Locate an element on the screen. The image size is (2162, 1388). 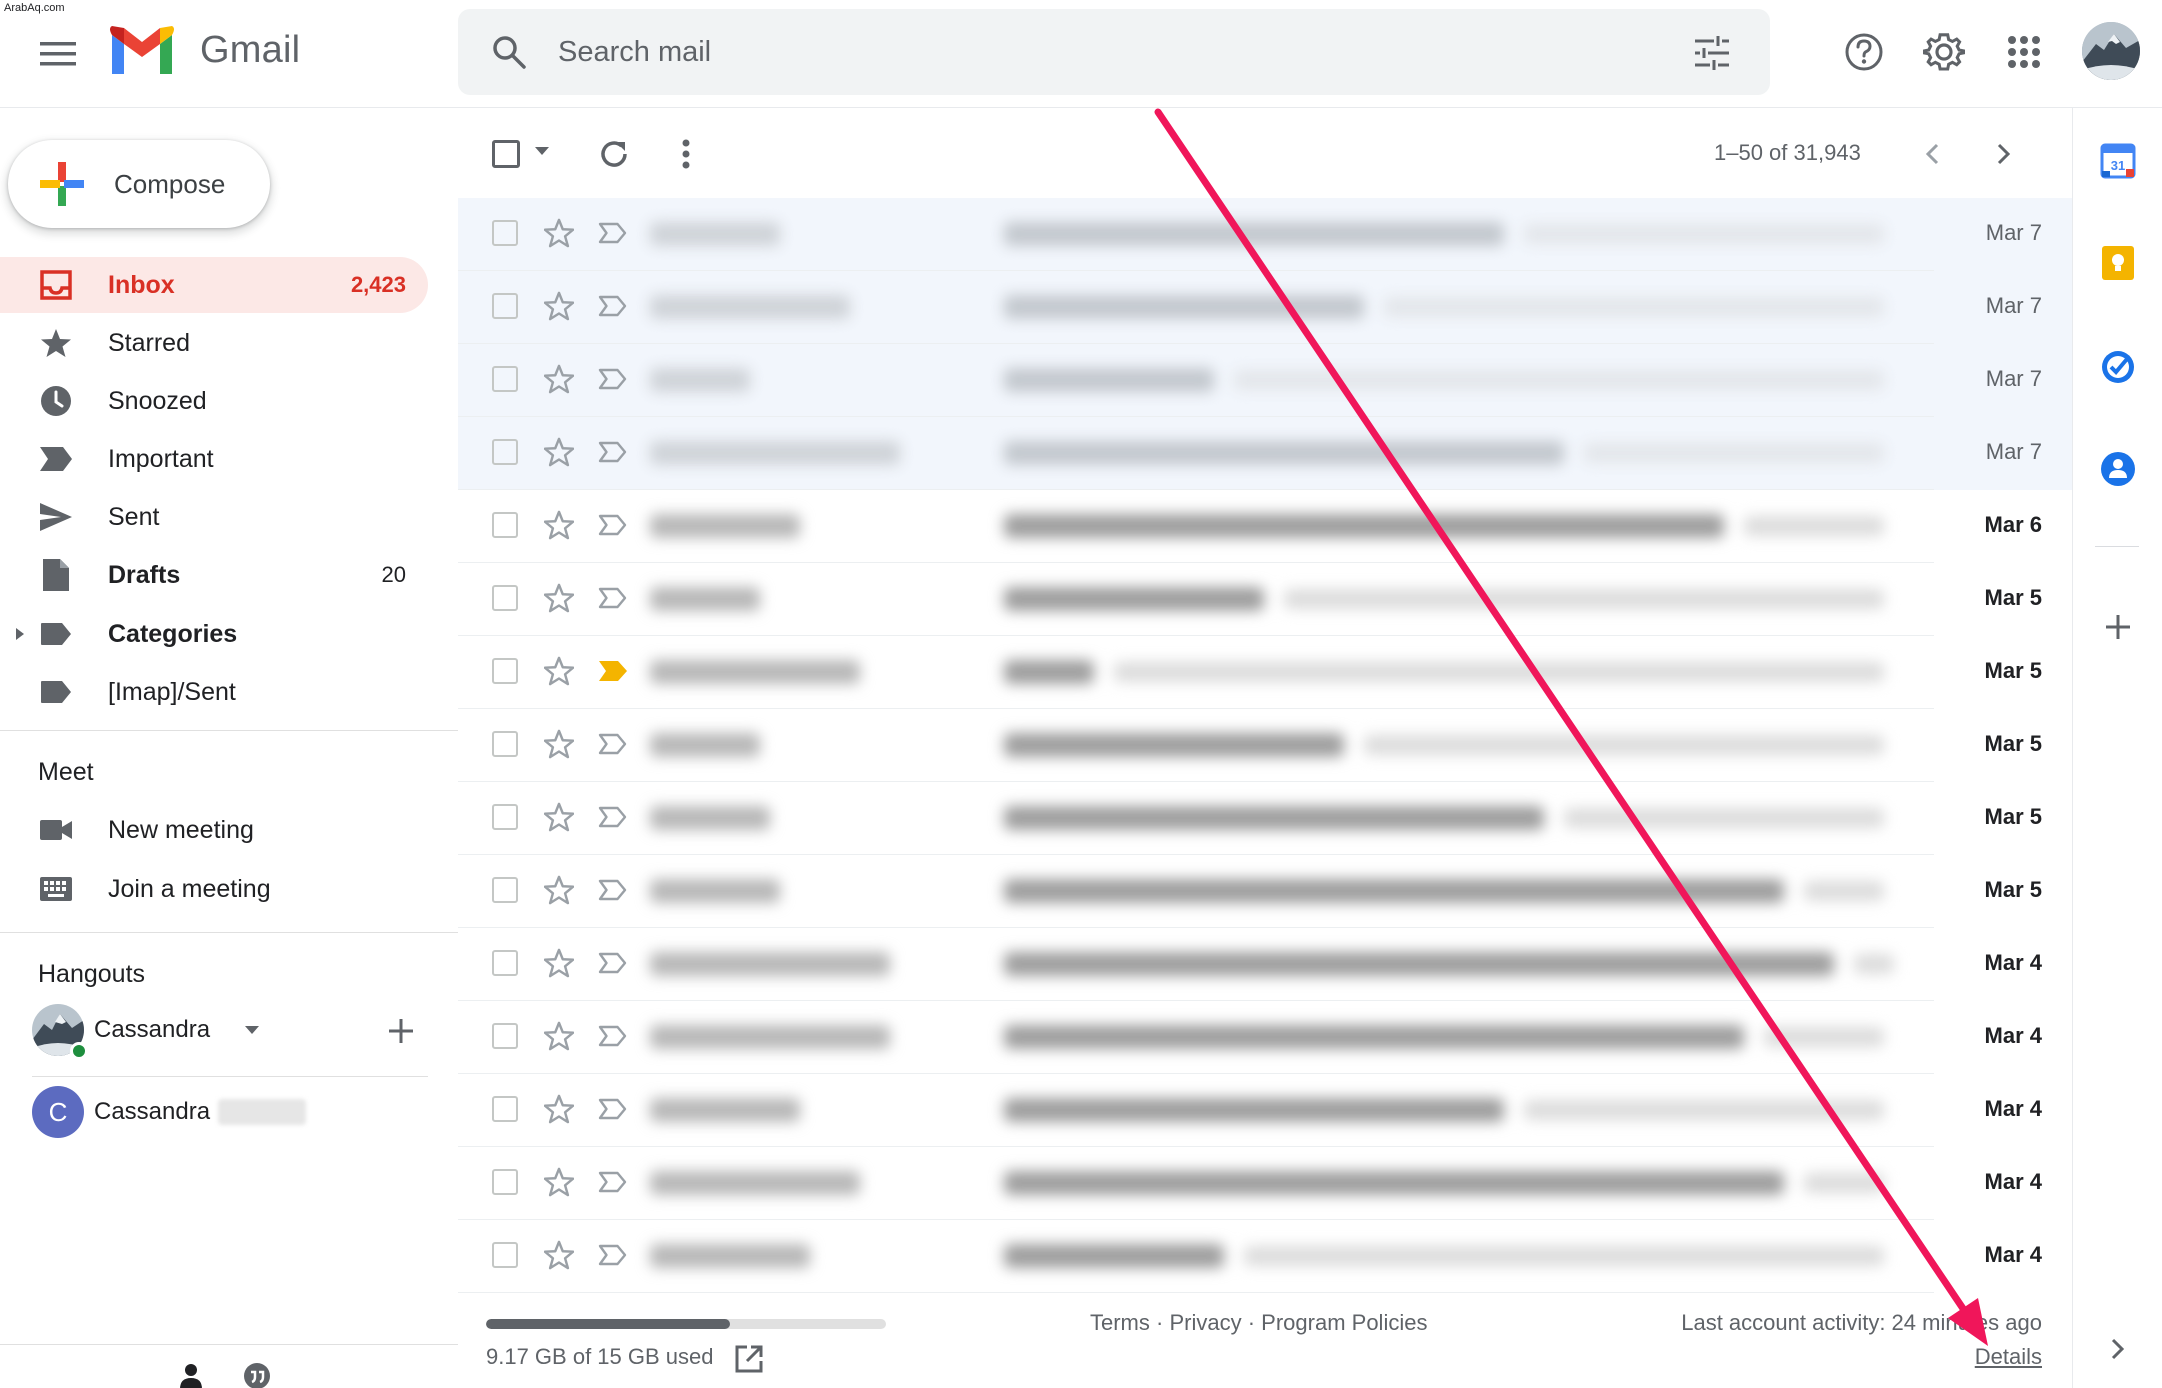
program-policies-link: Program Policies is located at coordinates (1344, 1322).